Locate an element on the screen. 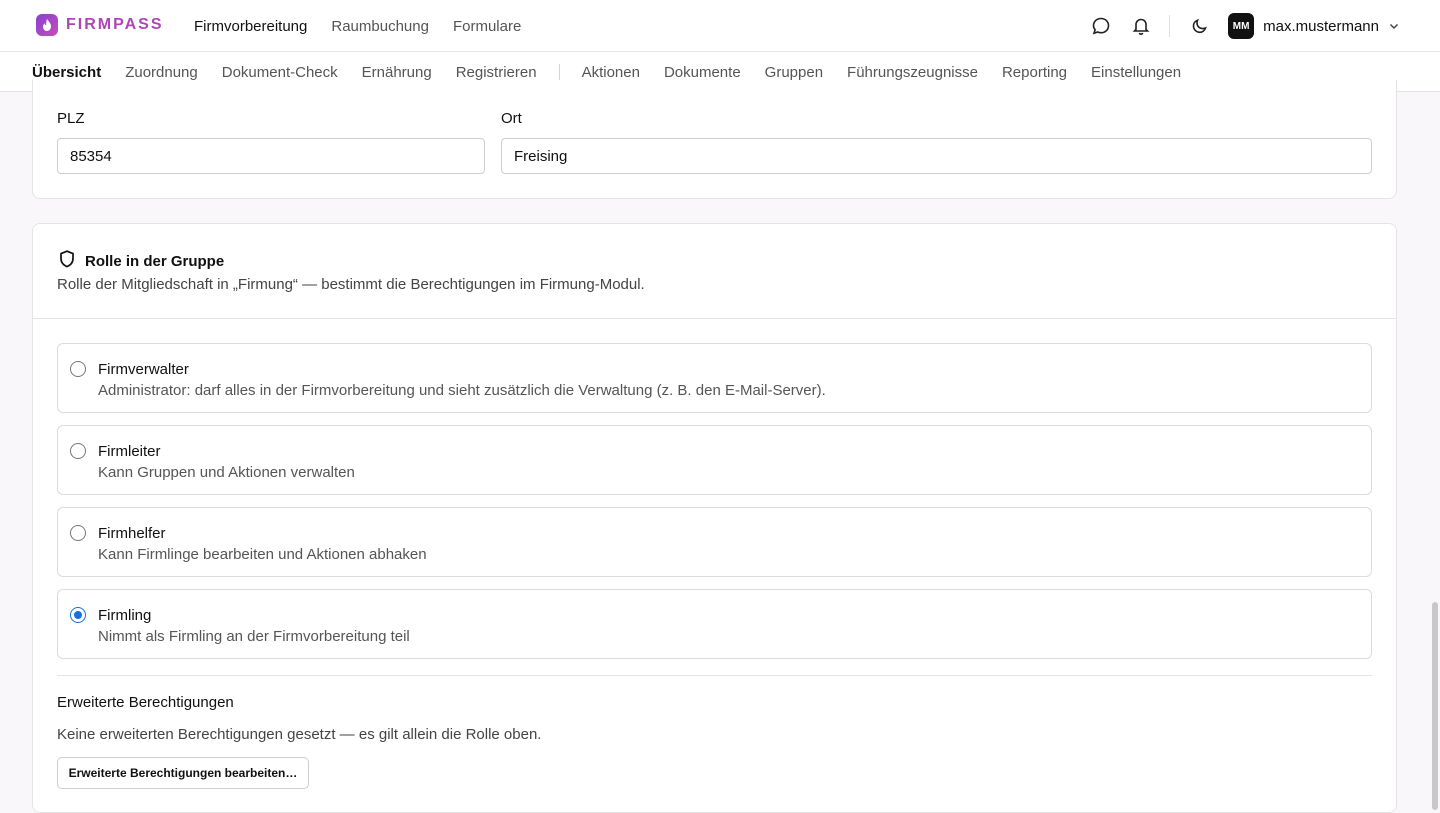 This screenshot has width=1440, height=813. scrollbar-thumb is located at coordinates (1435, 706).